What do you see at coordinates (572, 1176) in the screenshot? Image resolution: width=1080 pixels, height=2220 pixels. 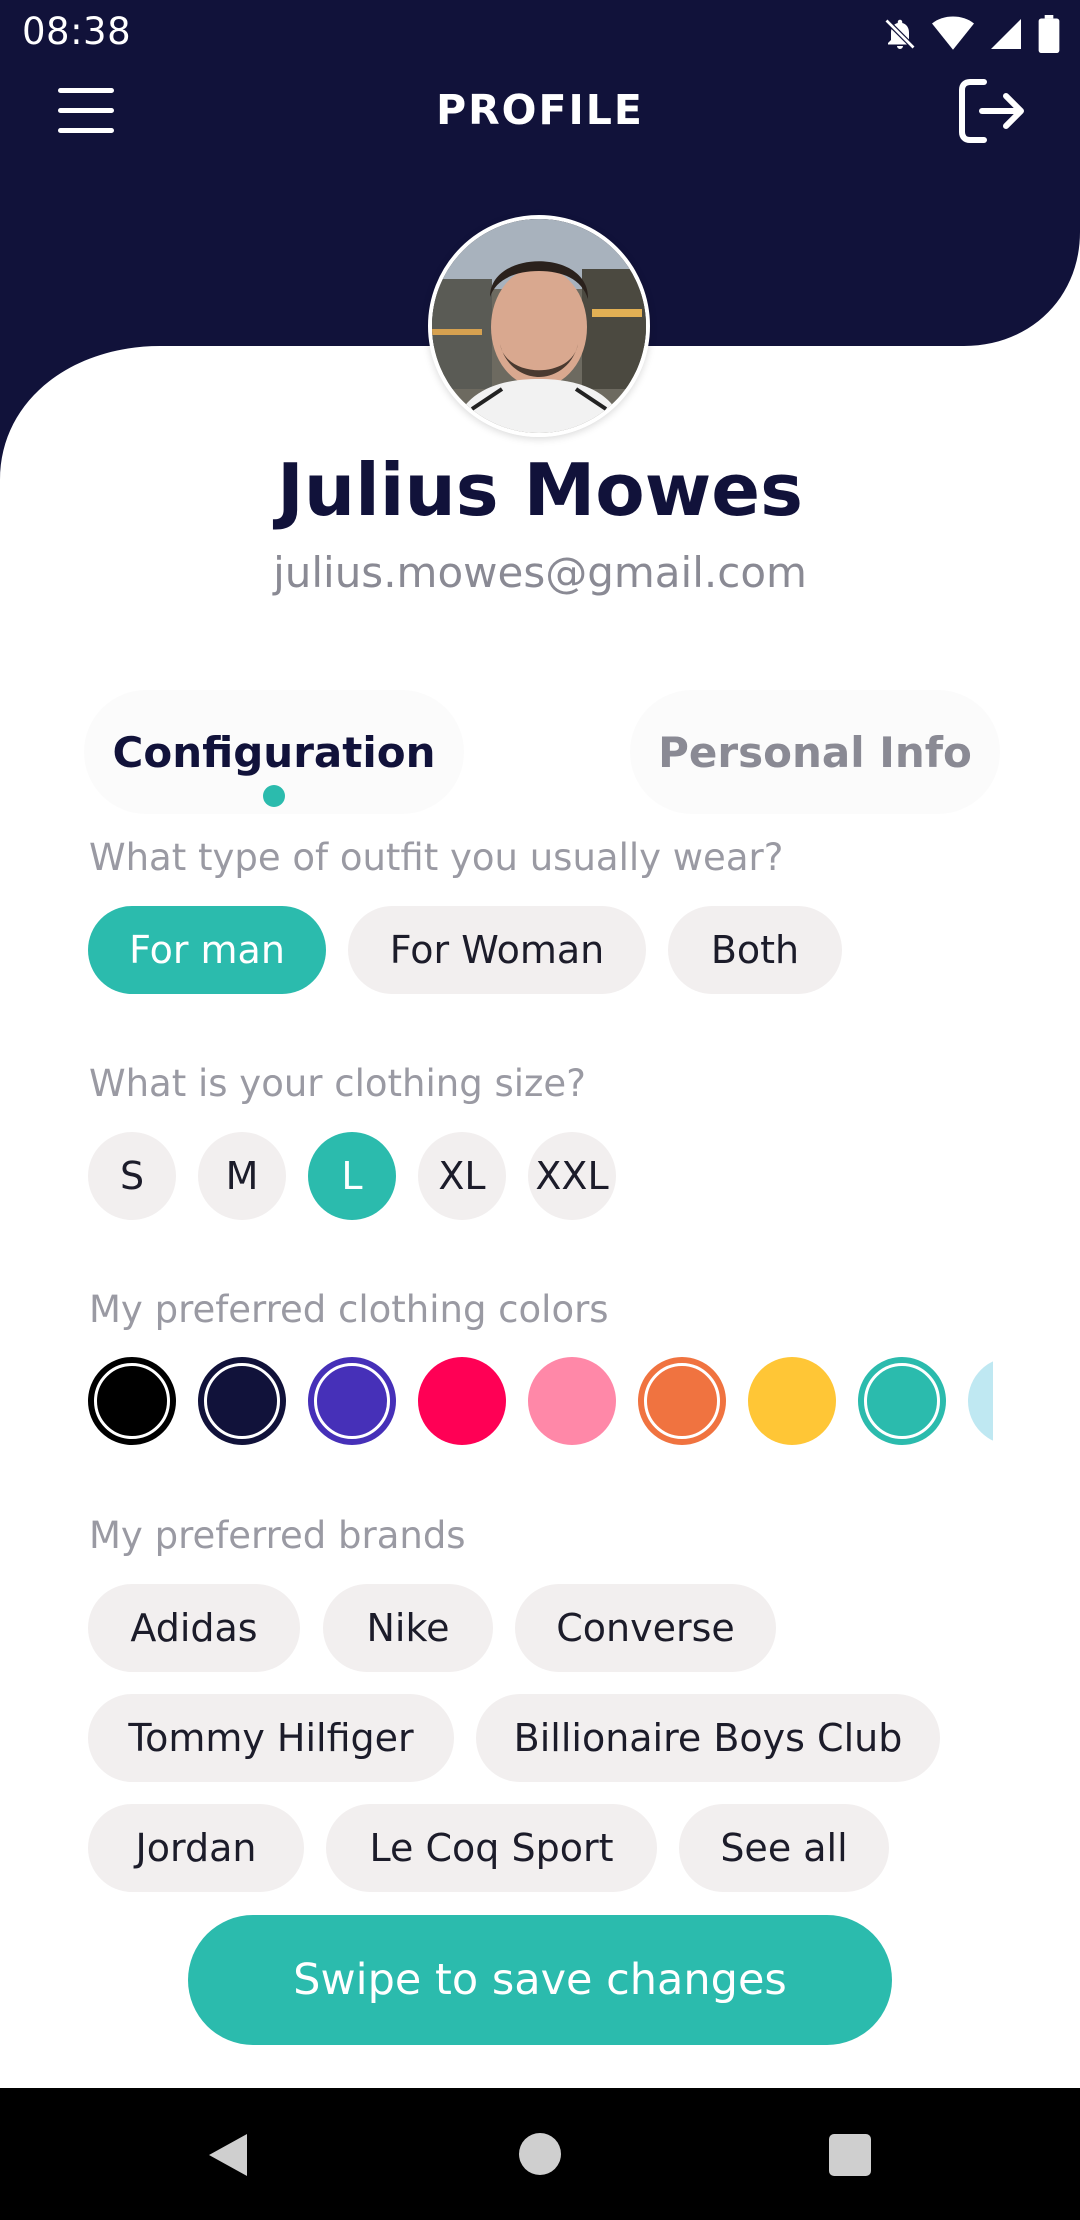 I see `size-option-xxl: XXL` at bounding box center [572, 1176].